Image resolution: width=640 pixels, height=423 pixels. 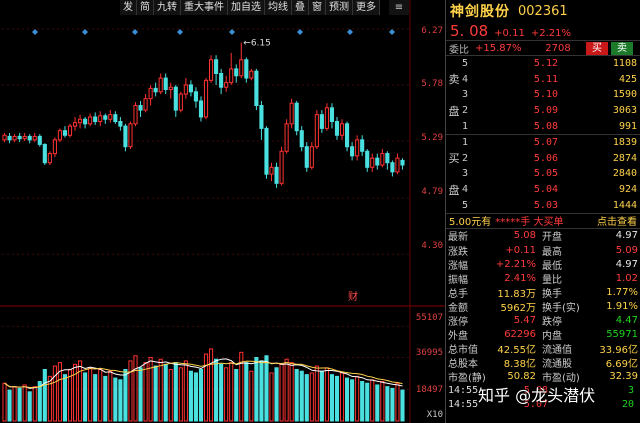 I want to click on stat-v: 62296, so click(x=520, y=335).